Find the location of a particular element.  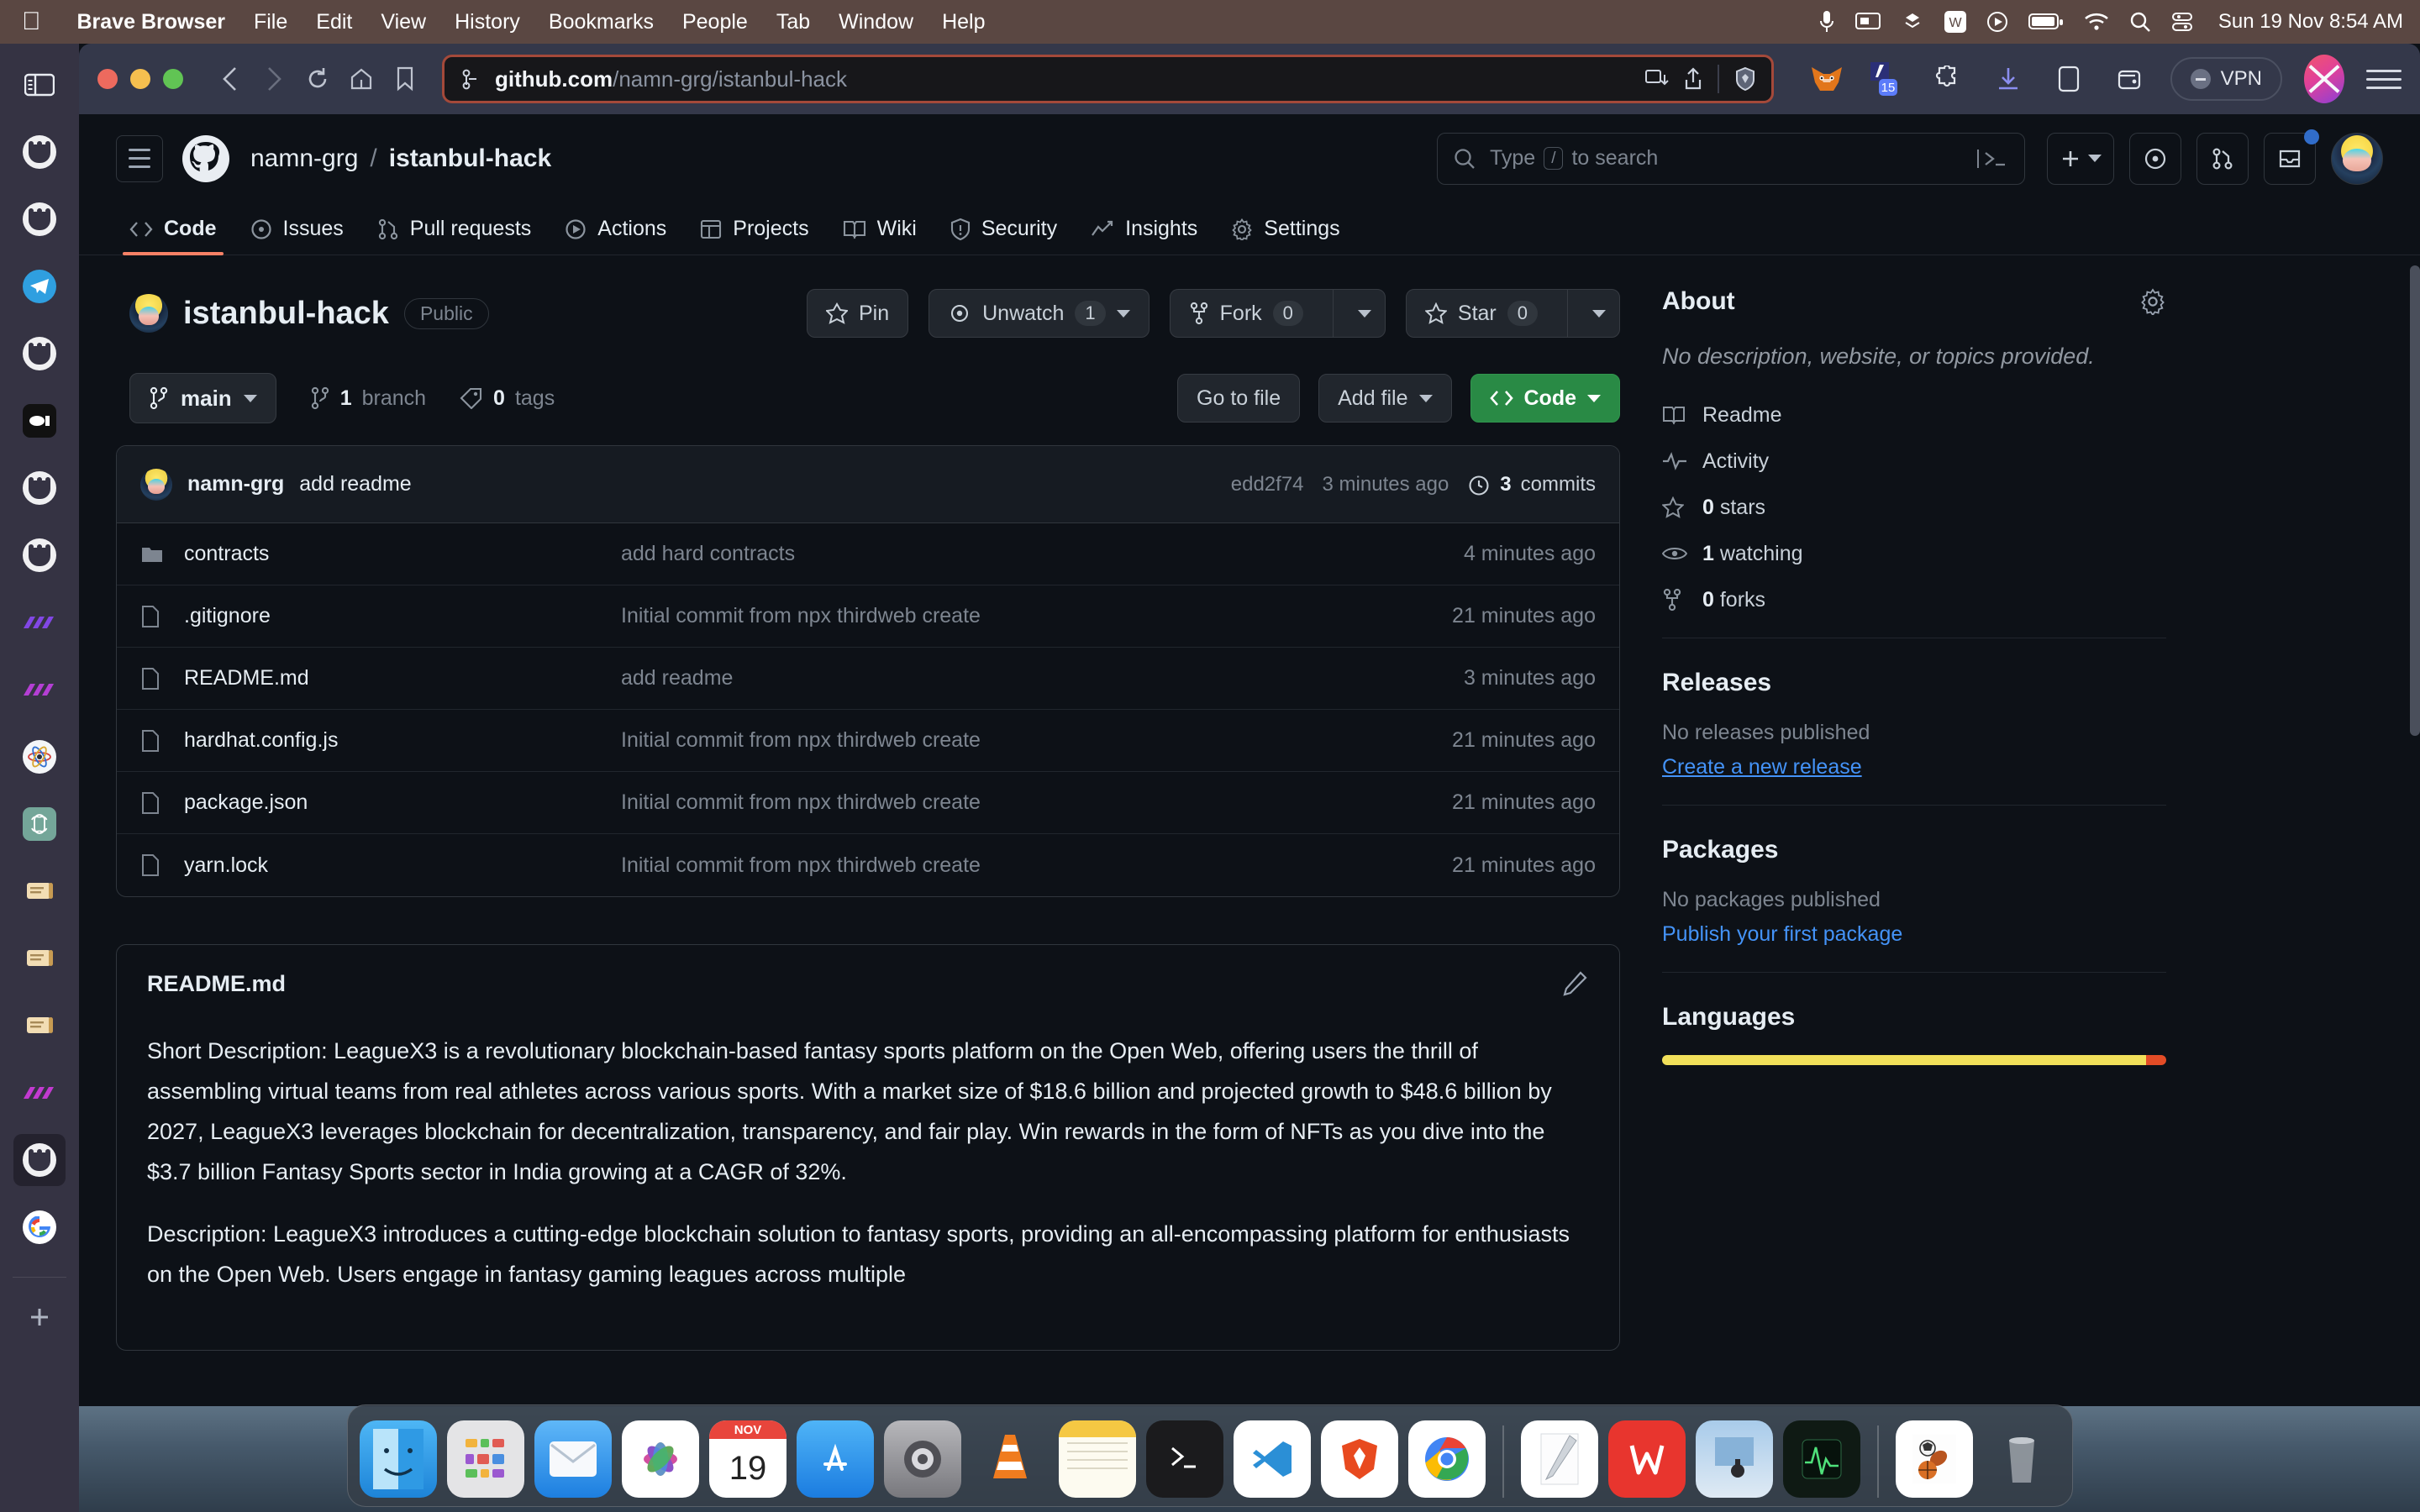

dock-item-chrome is located at coordinates (1447, 1459).